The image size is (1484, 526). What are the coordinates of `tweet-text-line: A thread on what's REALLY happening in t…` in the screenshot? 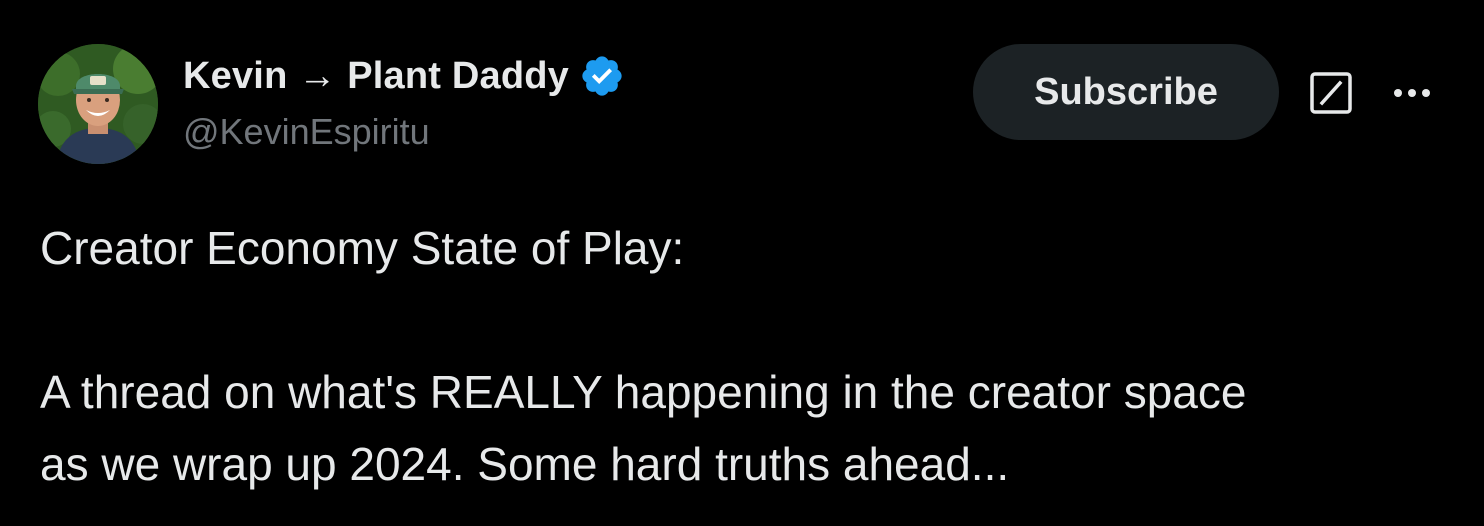 It's located at (643, 392).